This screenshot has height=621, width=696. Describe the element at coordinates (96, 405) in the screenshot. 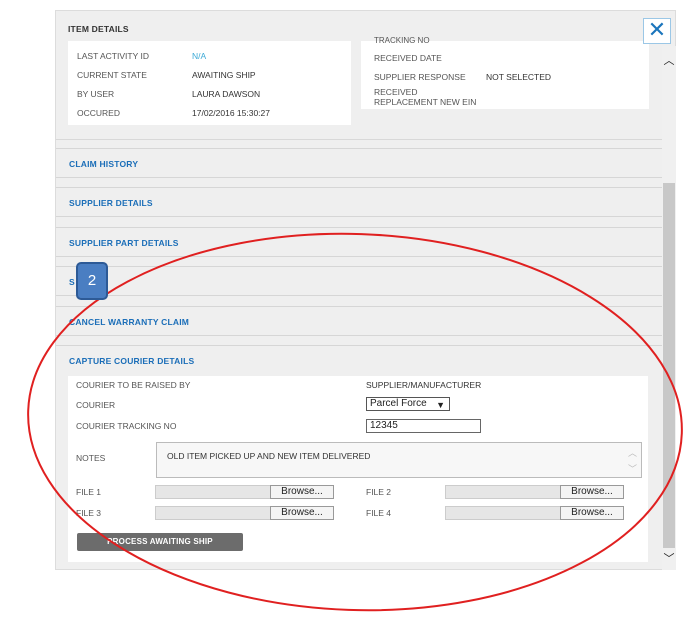

I see `courier-label: COURIER` at that location.